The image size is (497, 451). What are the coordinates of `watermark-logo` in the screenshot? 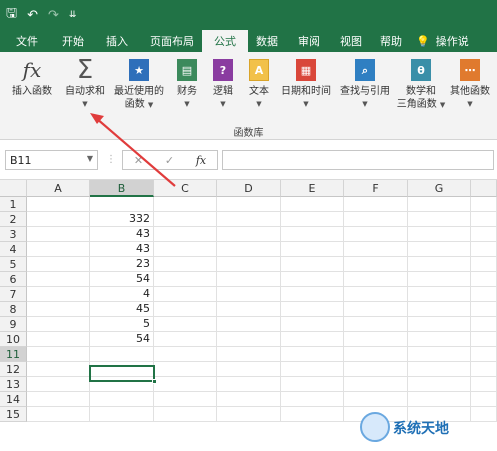 It's located at (375, 427).